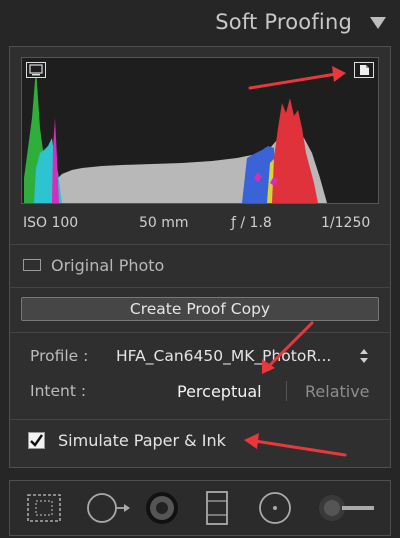 Image resolution: width=400 pixels, height=538 pixels. I want to click on profile-label: Profile :, so click(59, 356).